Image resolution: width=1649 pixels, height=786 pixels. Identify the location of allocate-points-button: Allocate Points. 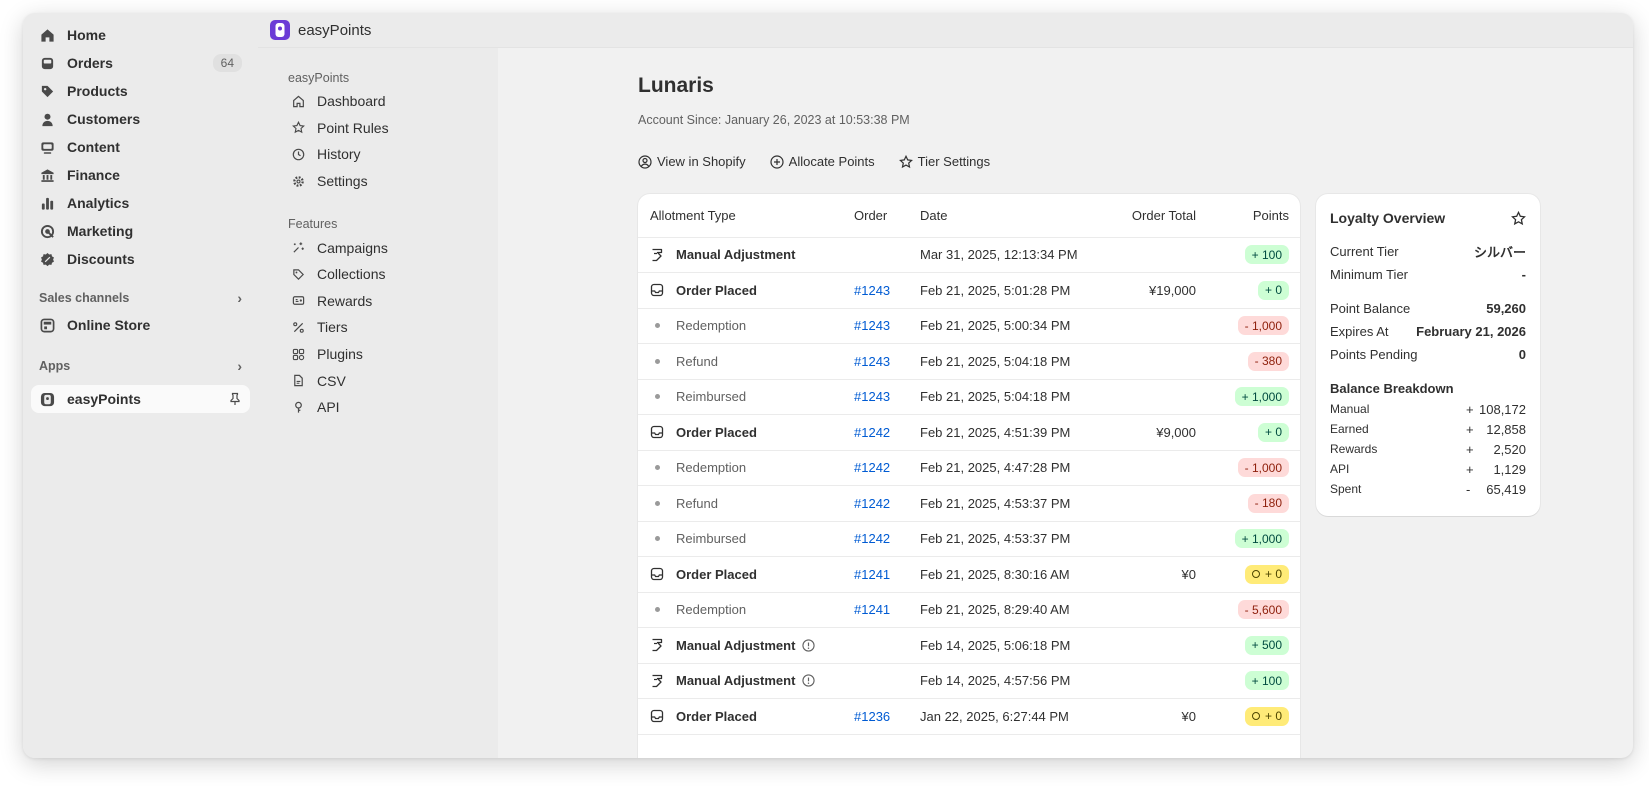
(822, 161).